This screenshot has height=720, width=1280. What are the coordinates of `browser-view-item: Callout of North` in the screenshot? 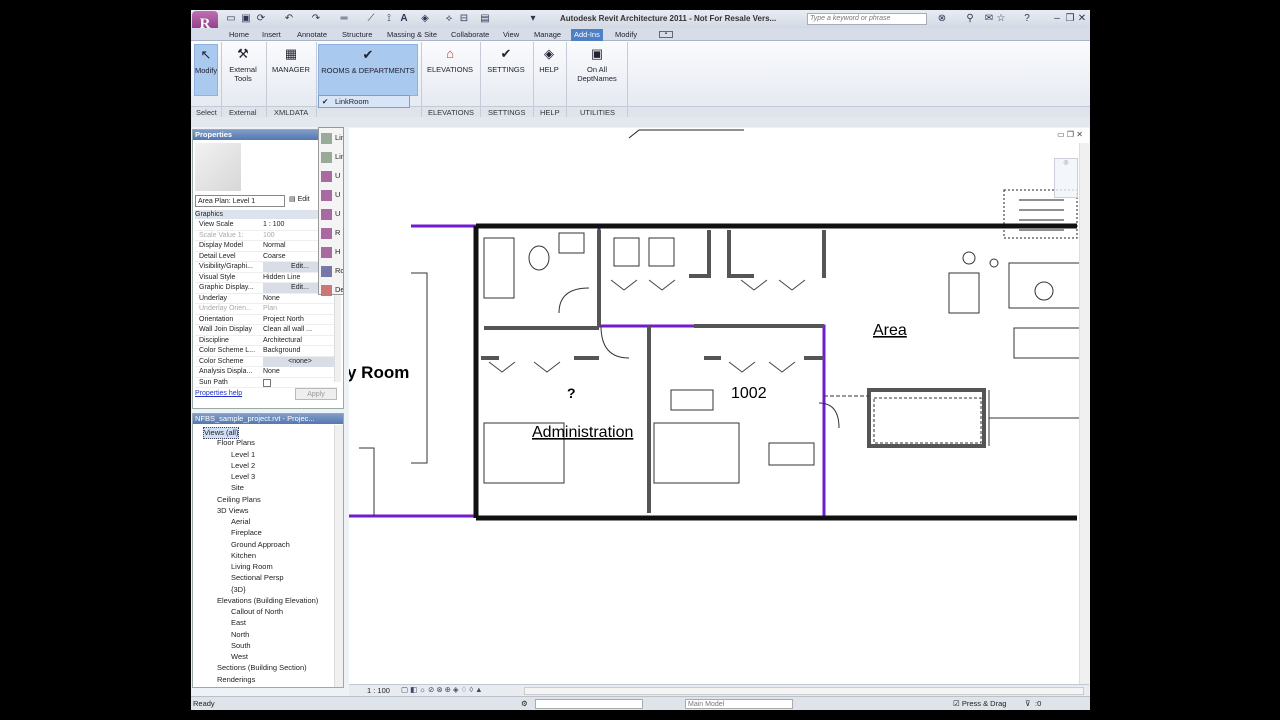 It's located at (257, 612).